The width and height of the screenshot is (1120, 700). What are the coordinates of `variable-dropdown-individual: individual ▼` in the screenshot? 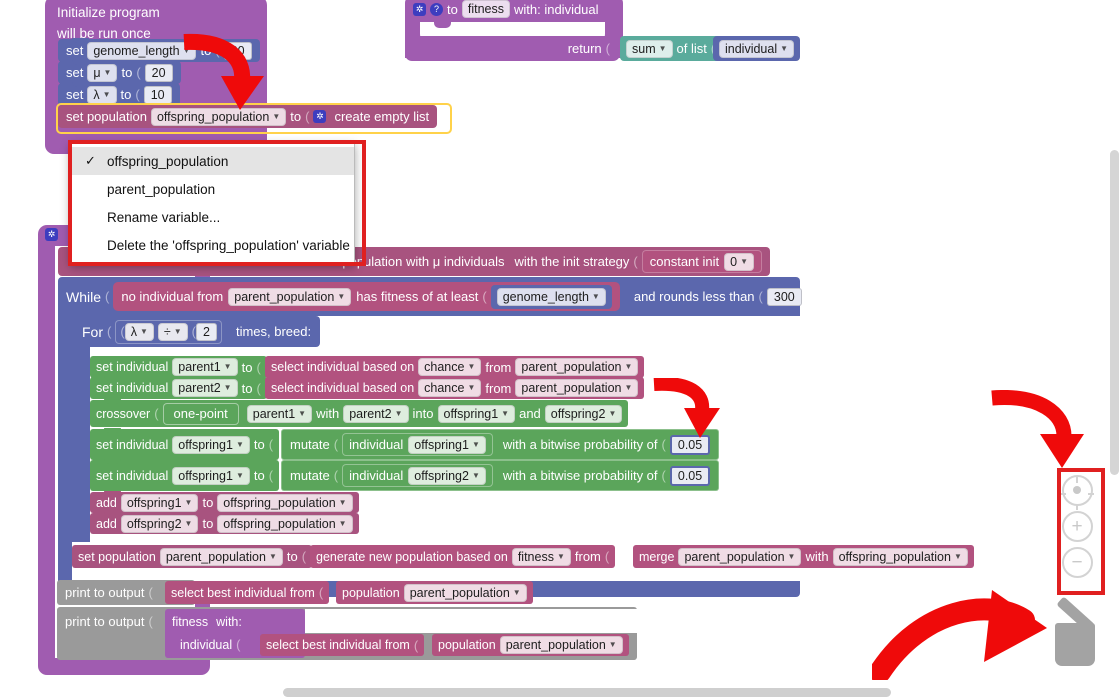 It's located at (757, 48).